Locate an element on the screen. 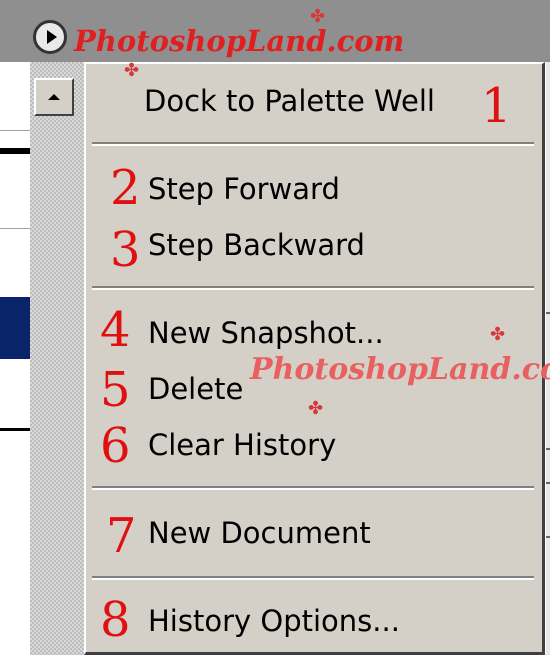  annotation-number: 8 is located at coordinates (115, 620).